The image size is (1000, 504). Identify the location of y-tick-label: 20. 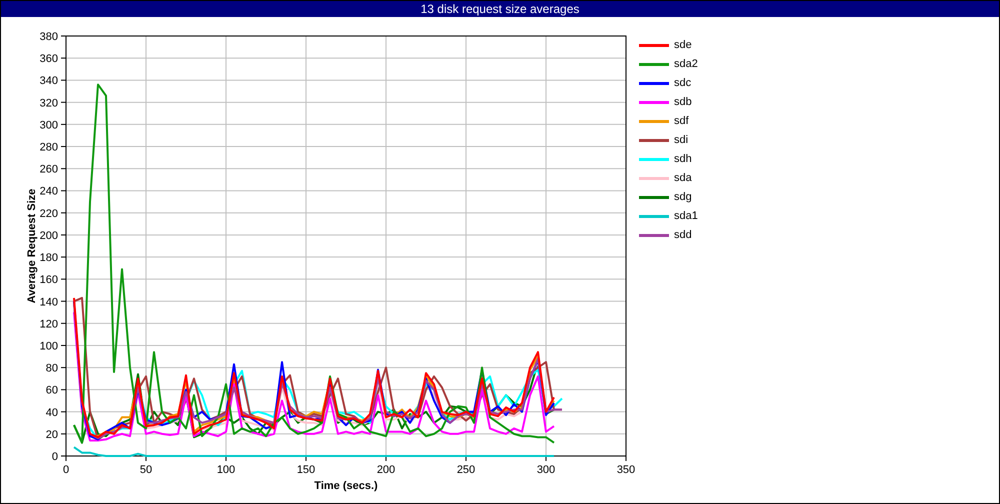
(52, 434).